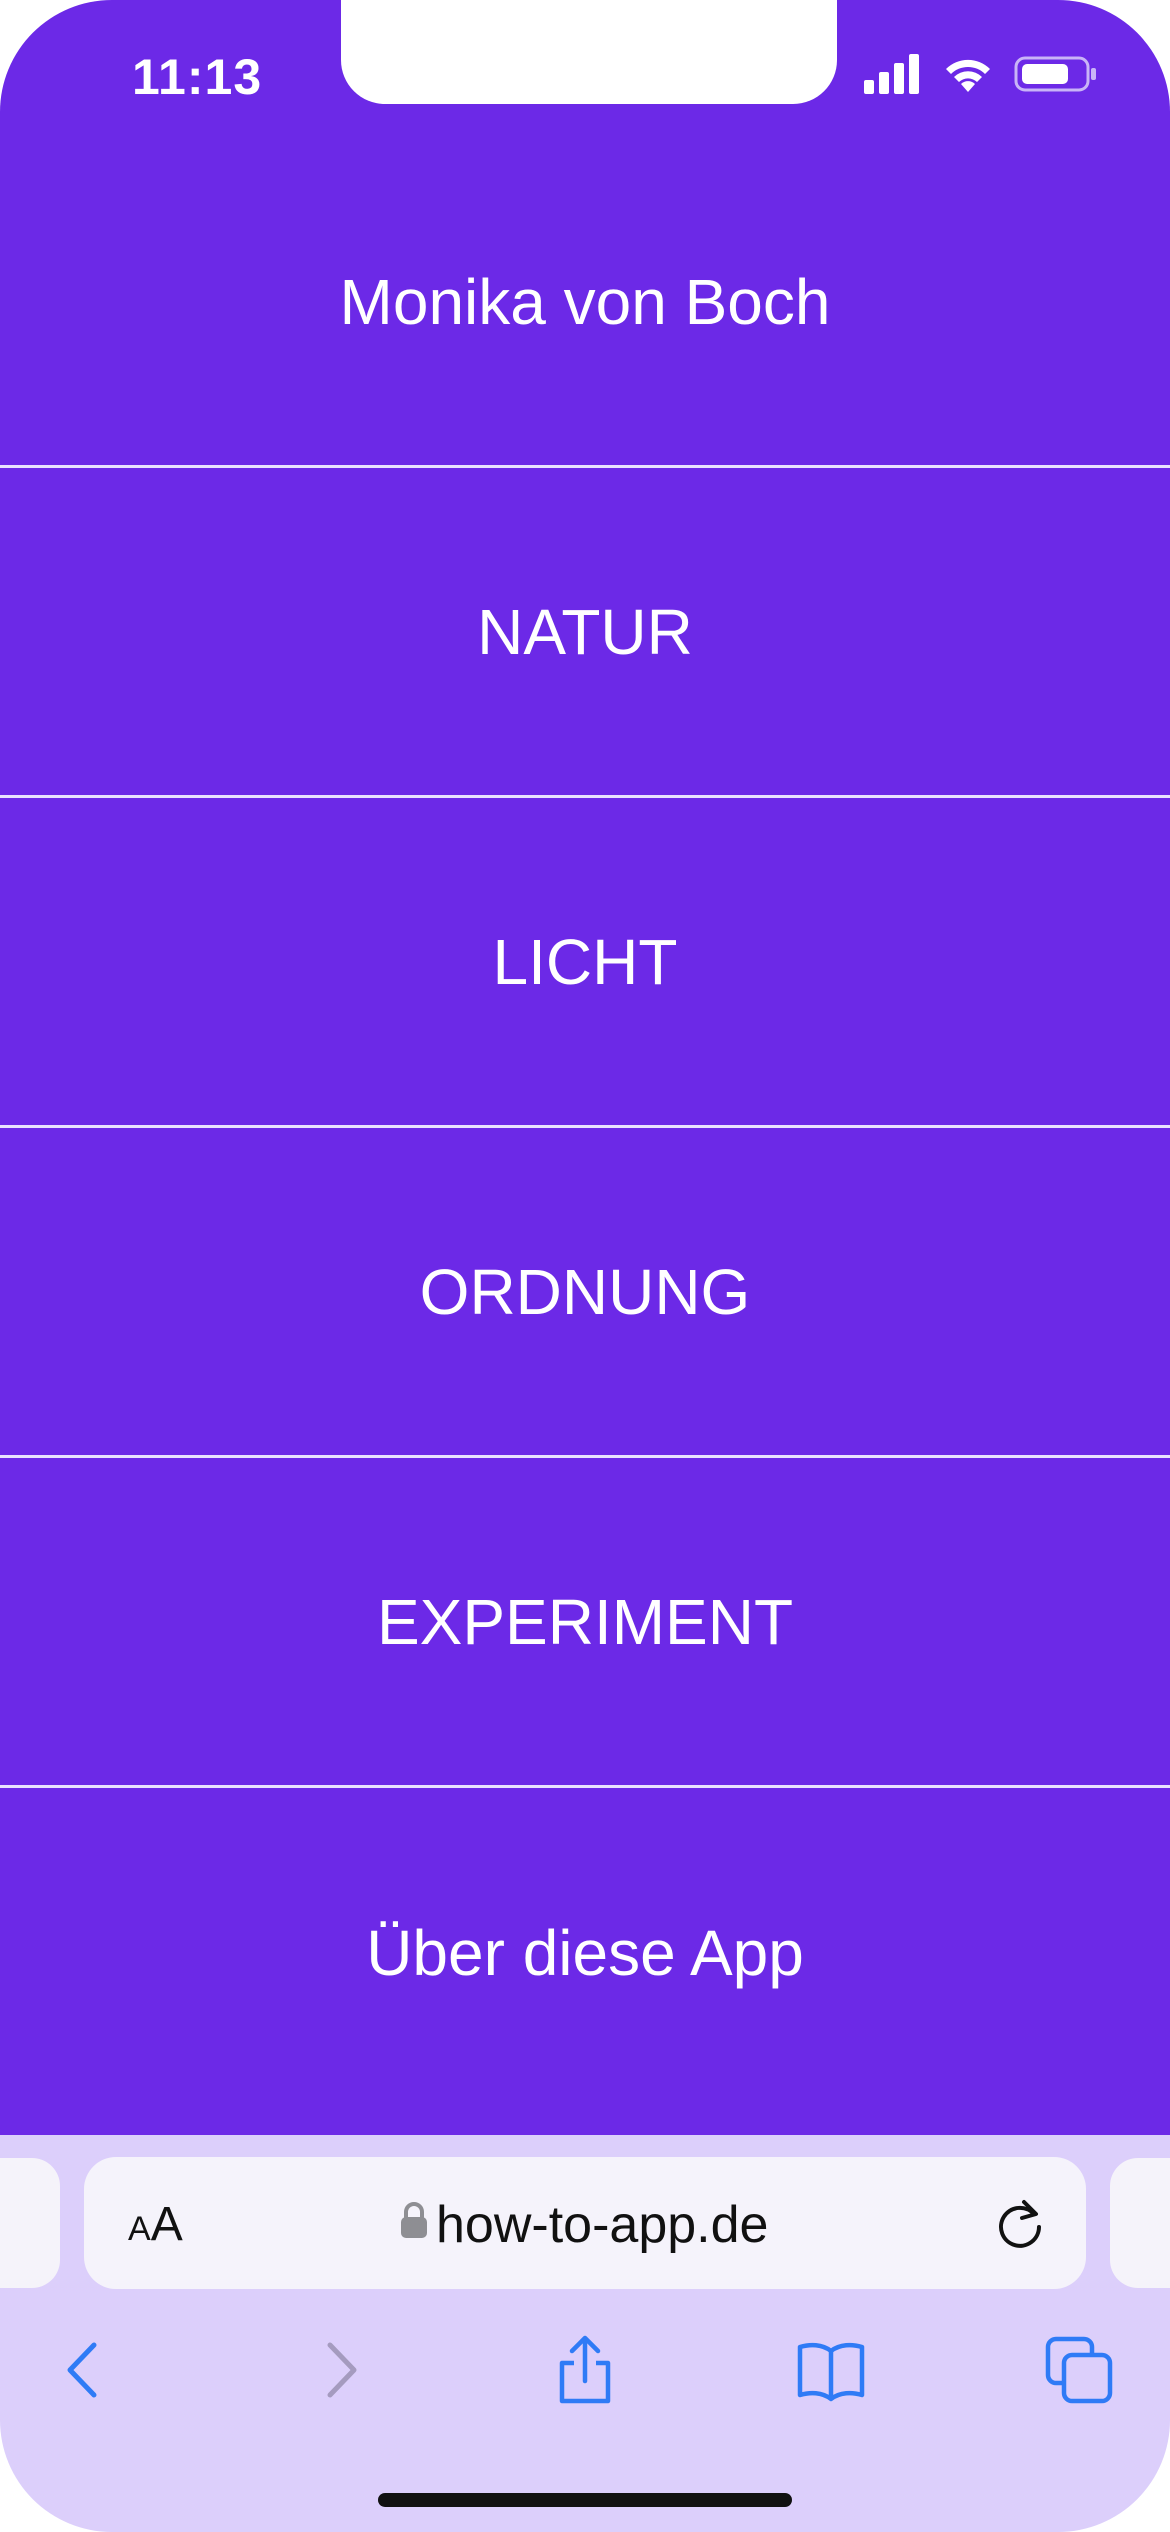 The height and width of the screenshot is (2532, 1170). I want to click on menu-item-natur: NATUR, so click(585, 633).